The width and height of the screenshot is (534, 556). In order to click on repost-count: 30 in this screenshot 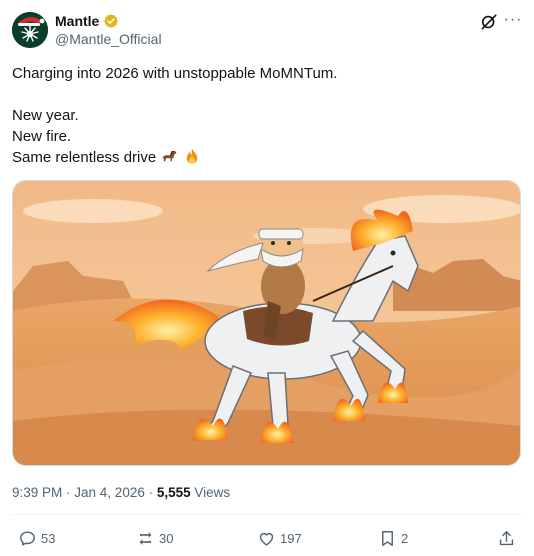, I will do `click(166, 538)`.